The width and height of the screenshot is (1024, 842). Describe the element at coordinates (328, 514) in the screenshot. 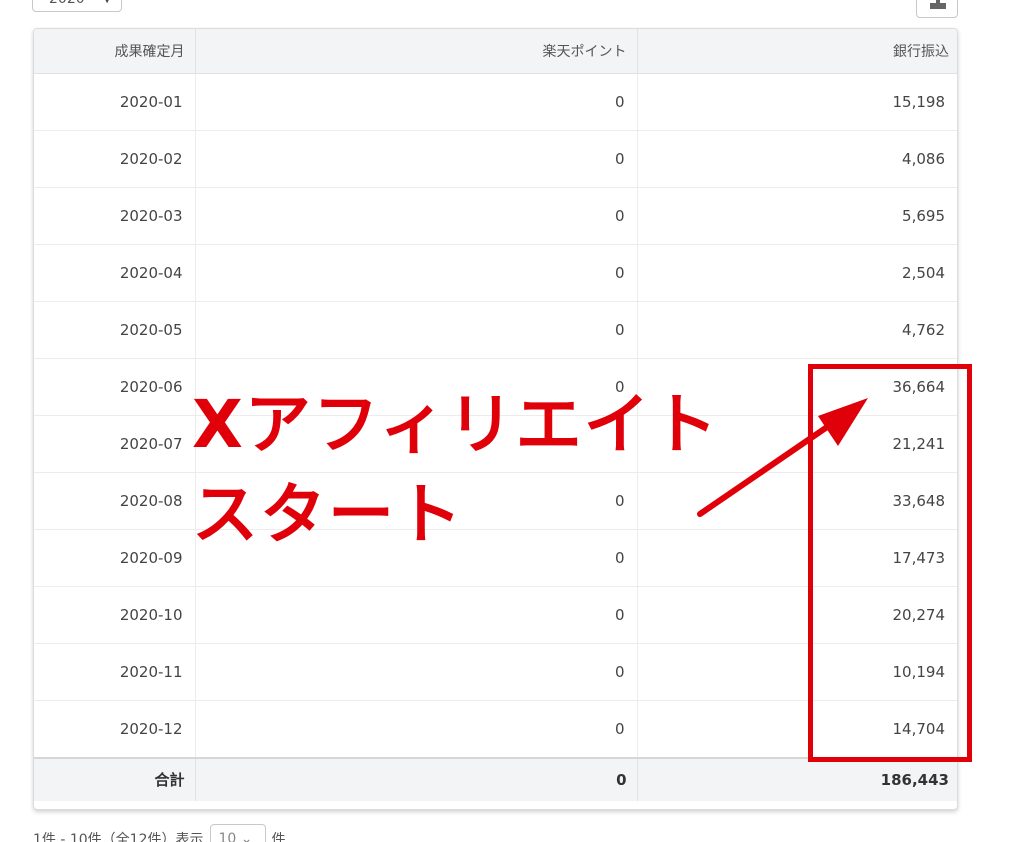

I see `annotation-line-2: スタート` at that location.